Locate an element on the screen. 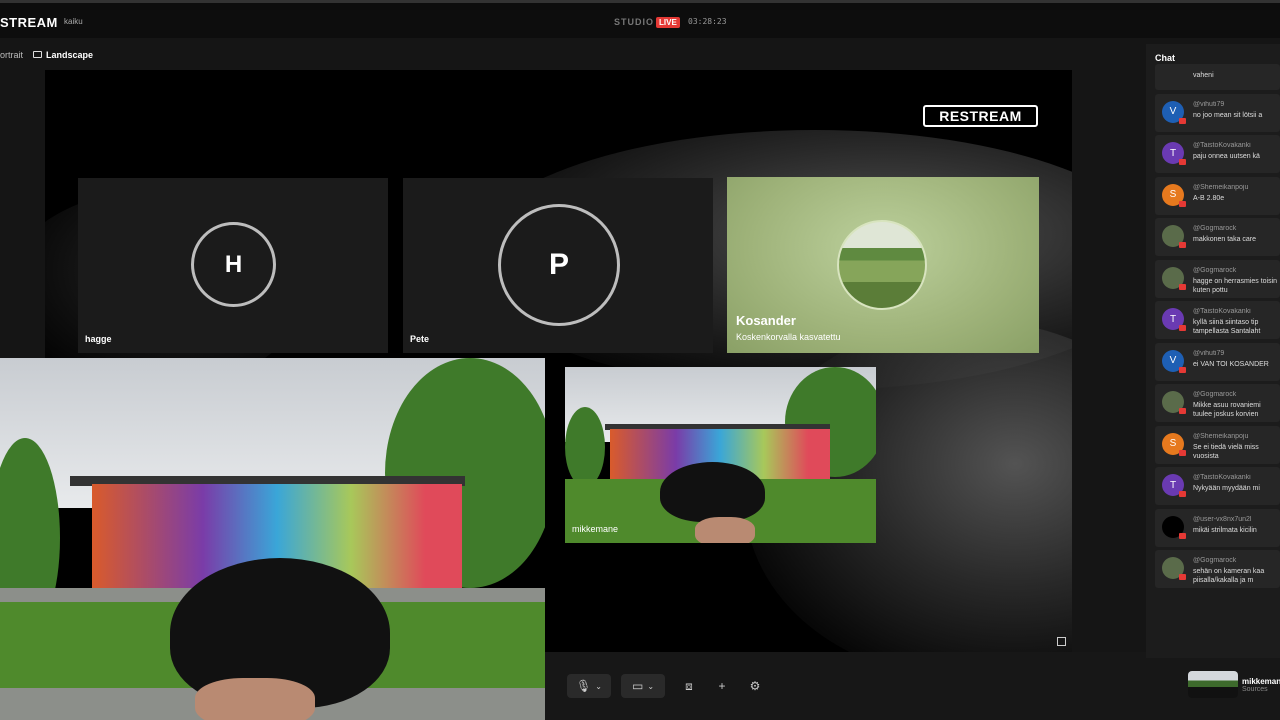  camera-name-label: mikkemane is located at coordinates (595, 529).